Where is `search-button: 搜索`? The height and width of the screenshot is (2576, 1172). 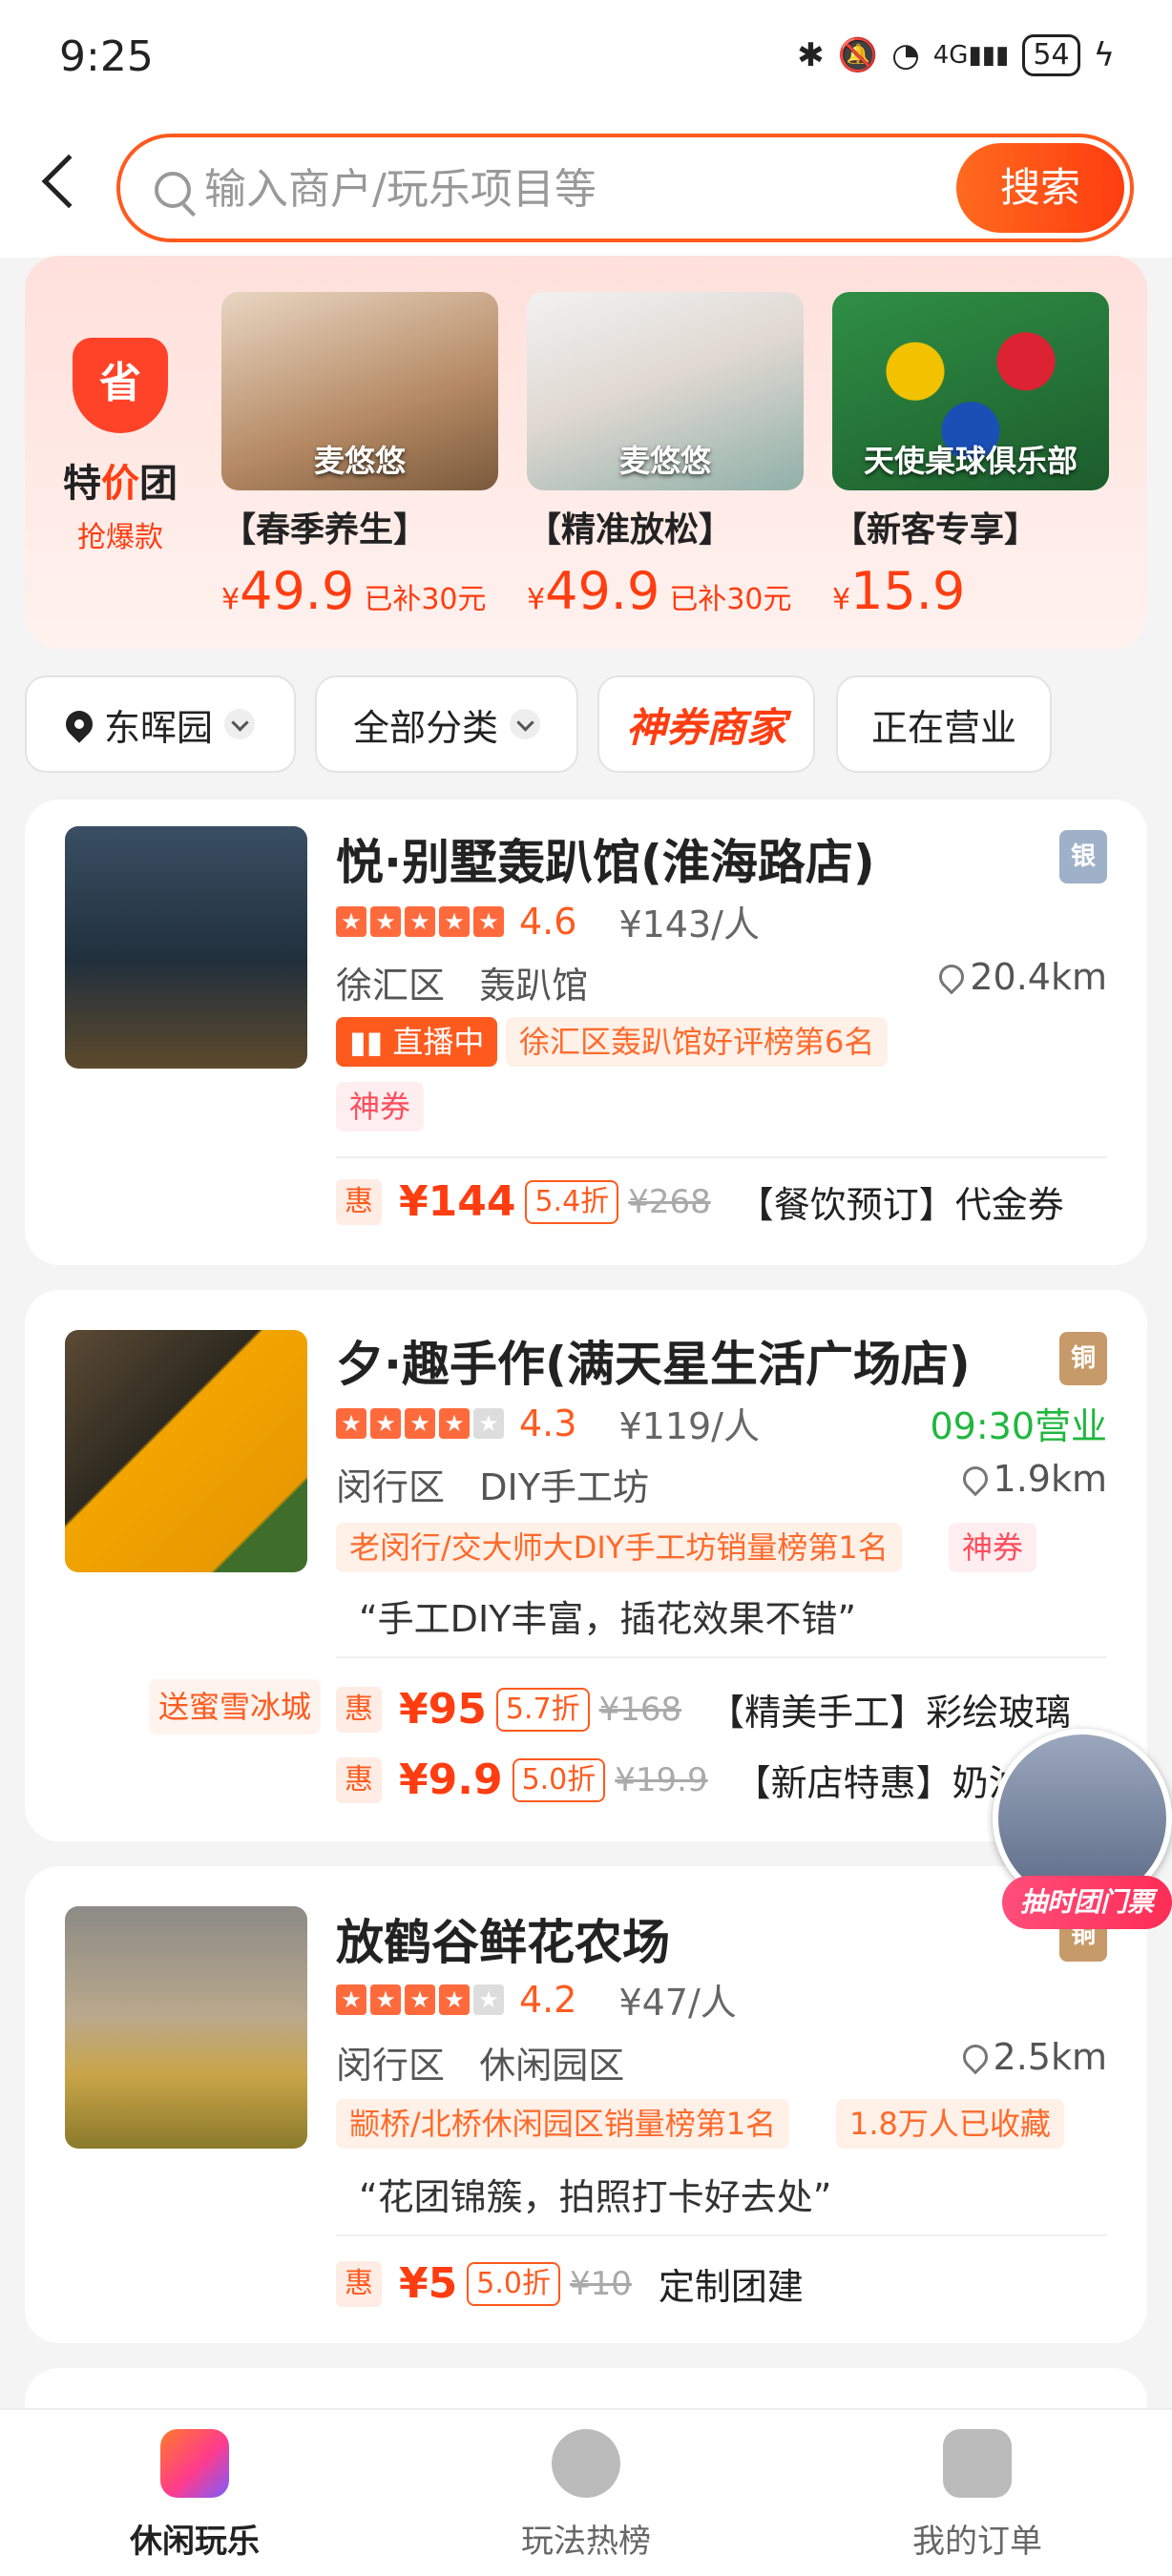
search-button: 搜索 is located at coordinates (1040, 188).